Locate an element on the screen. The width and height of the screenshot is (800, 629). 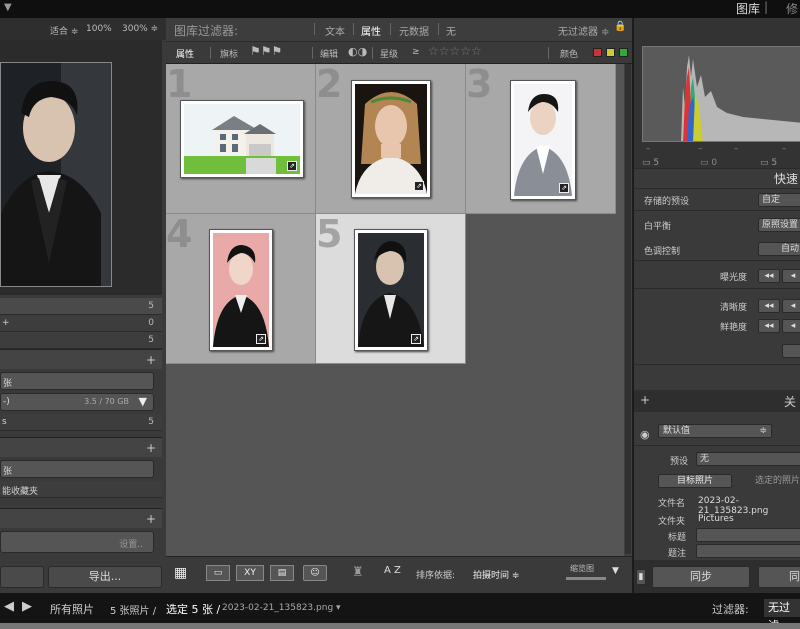
spray-can-icon: ♜ is located at coordinates (358, 572).